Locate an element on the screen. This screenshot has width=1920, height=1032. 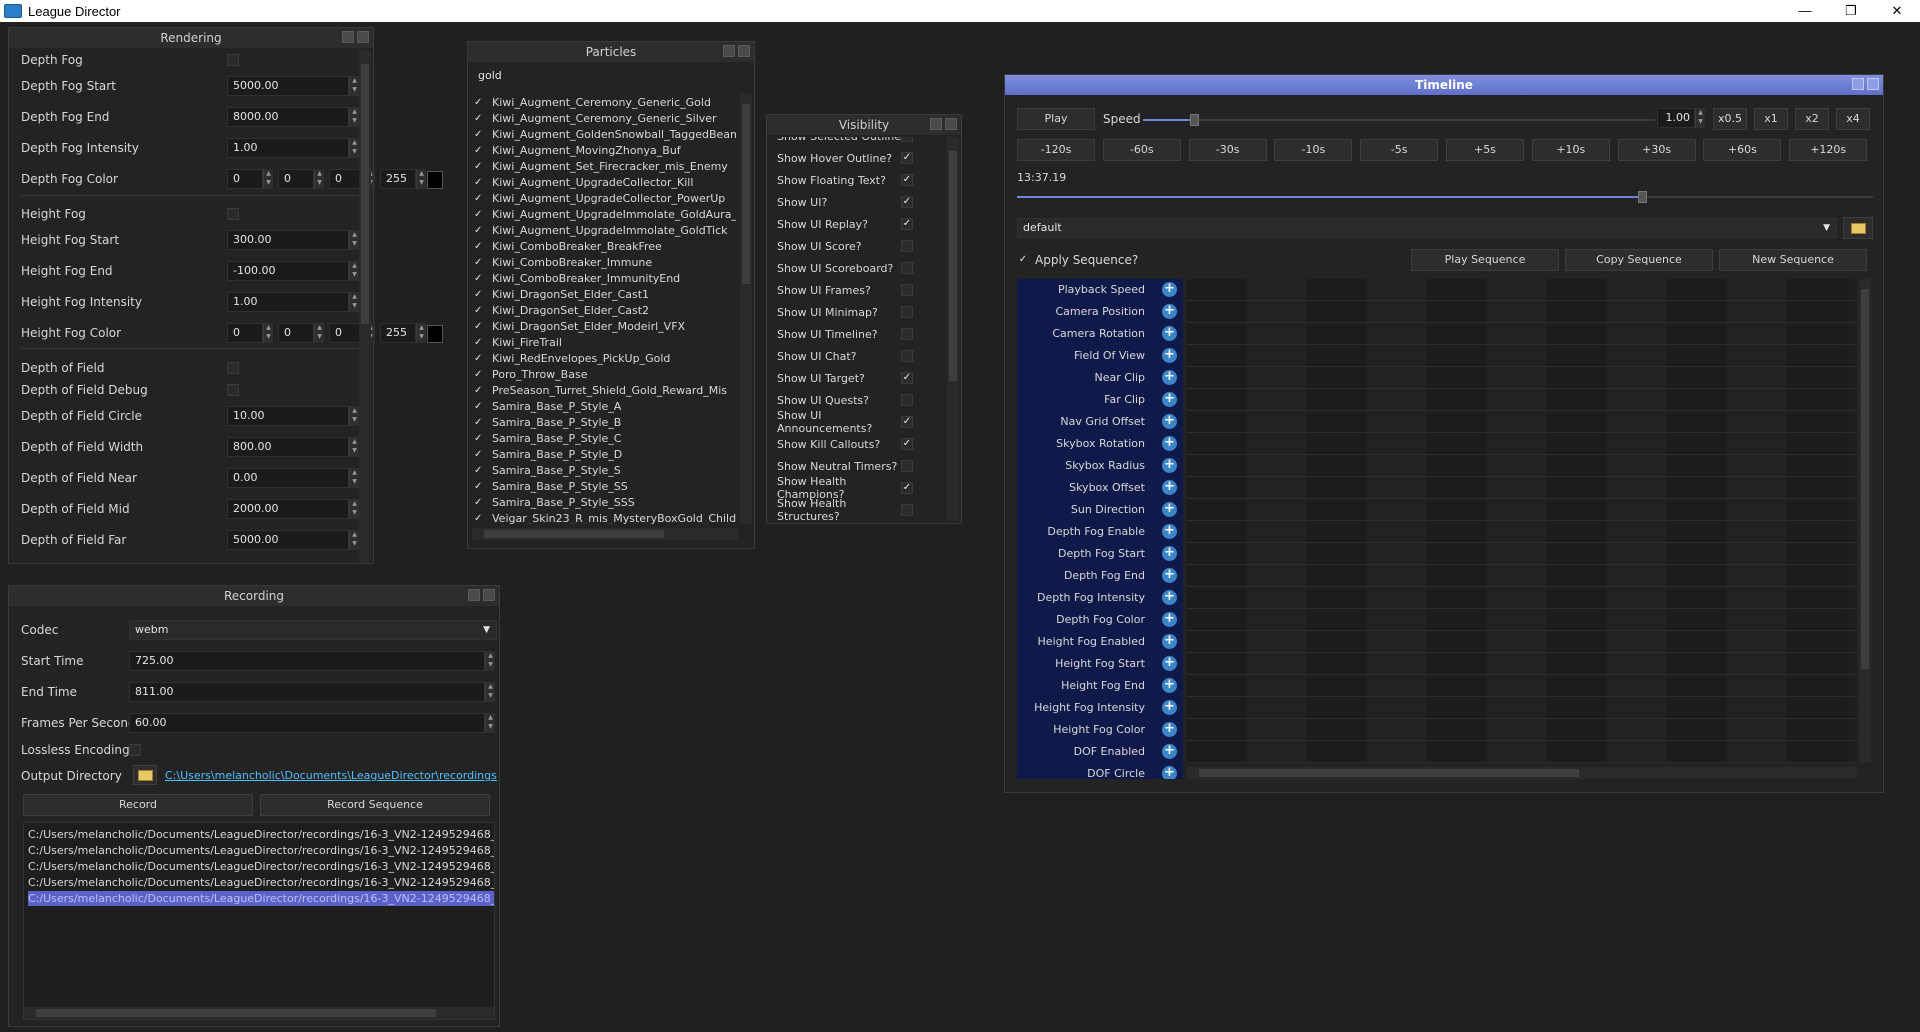
start-time-input: 725.00 is located at coordinates (307, 661).